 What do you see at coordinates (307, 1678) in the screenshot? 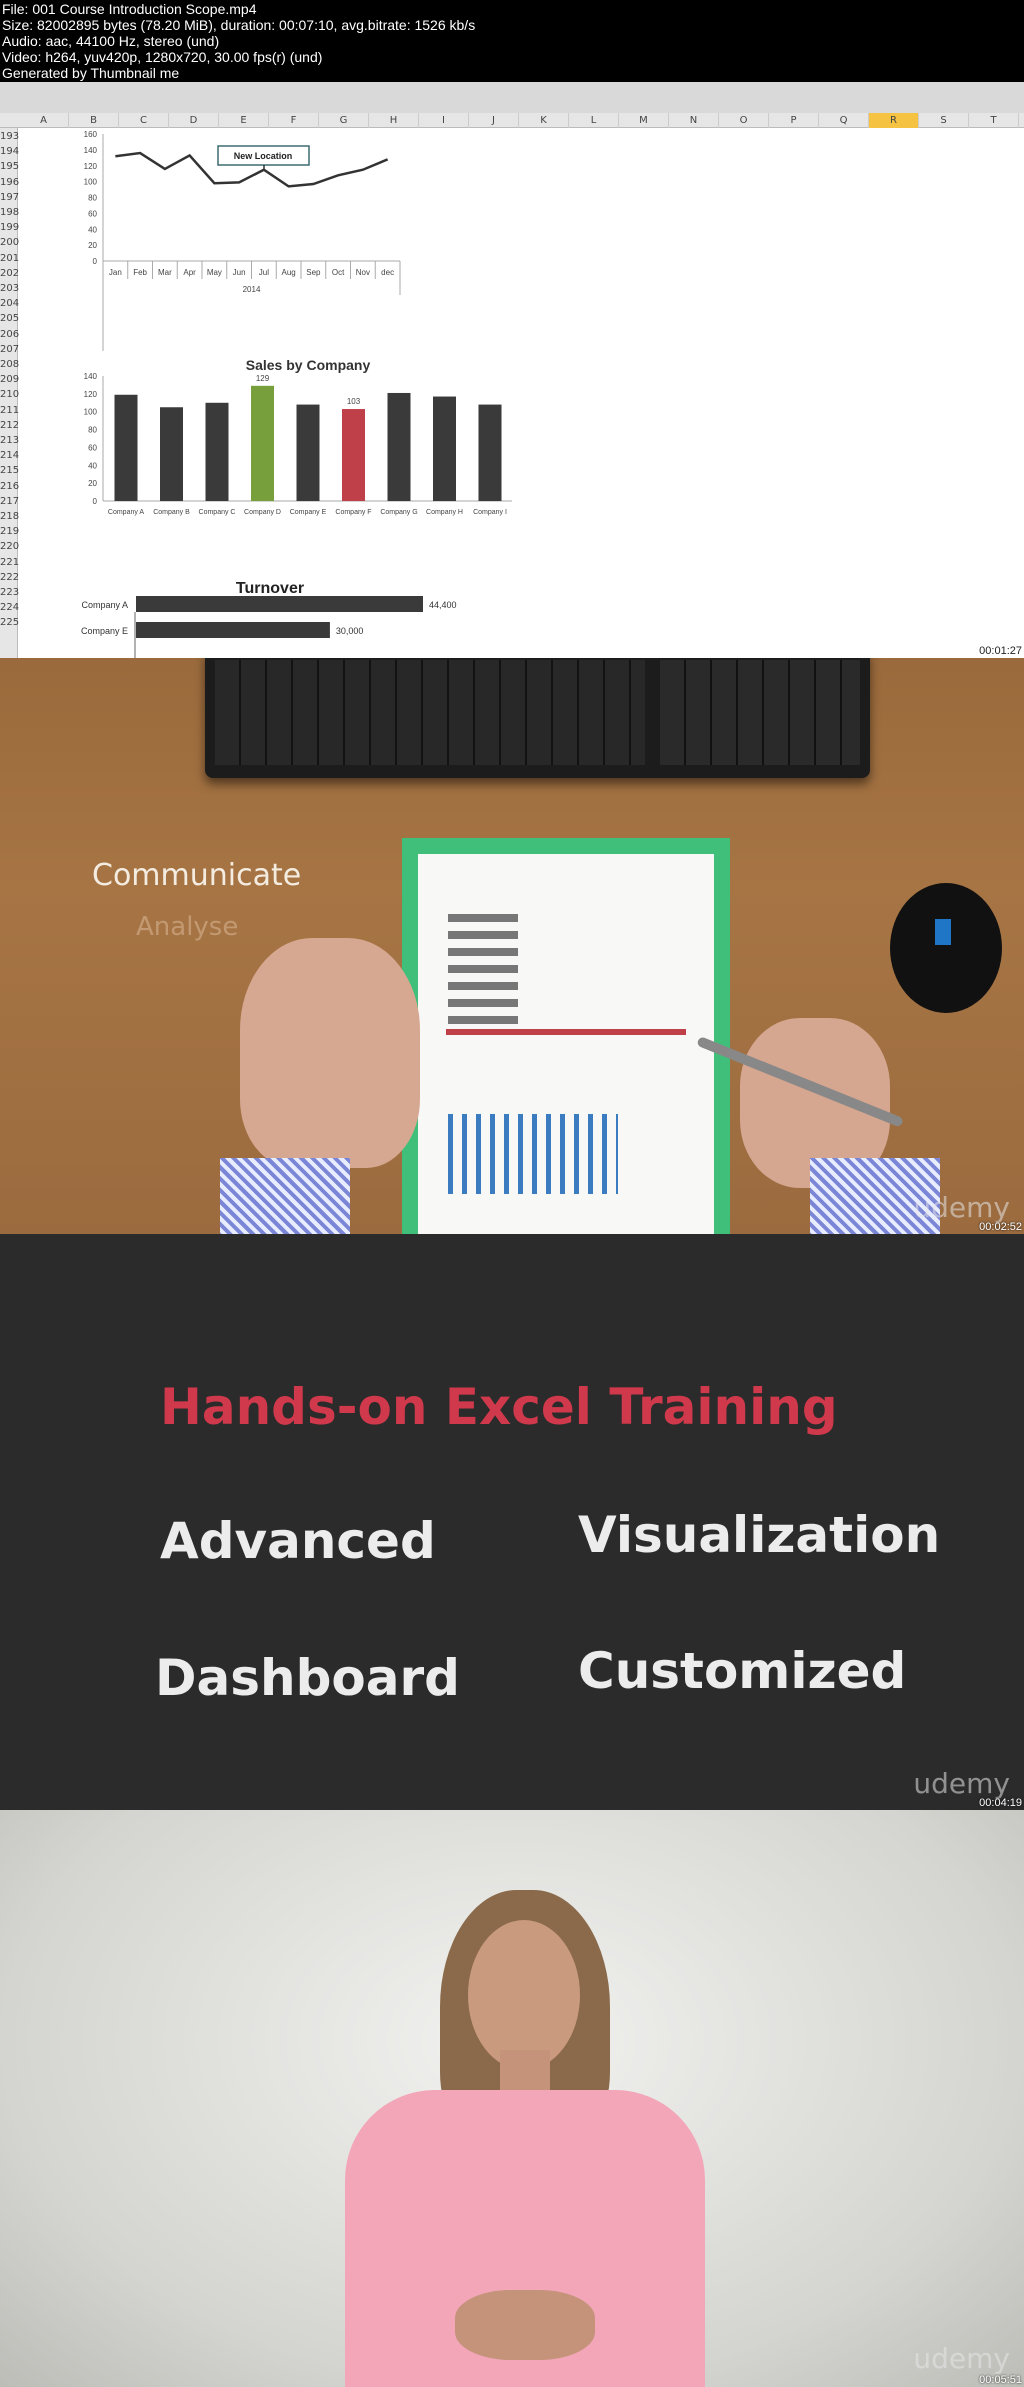
I see `keyword-dashboard: Dashboard` at bounding box center [307, 1678].